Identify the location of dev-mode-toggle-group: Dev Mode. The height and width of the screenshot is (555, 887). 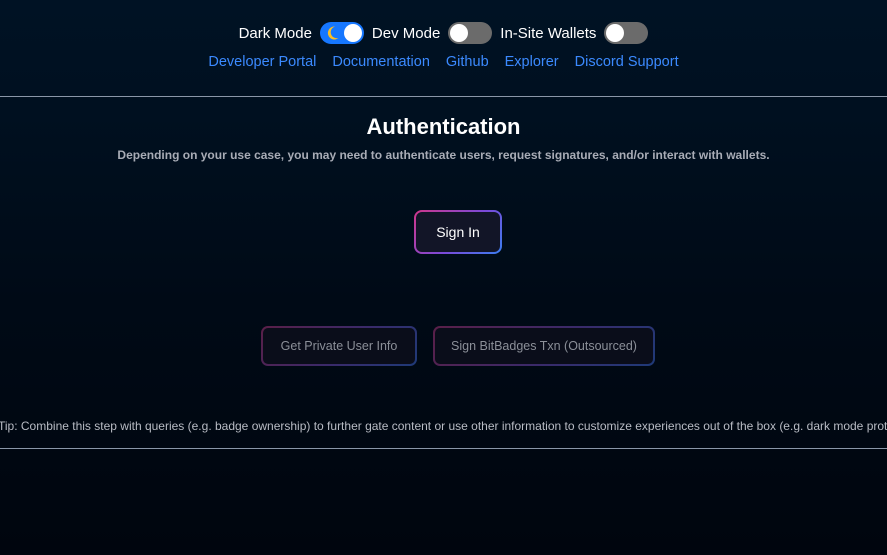
(432, 33).